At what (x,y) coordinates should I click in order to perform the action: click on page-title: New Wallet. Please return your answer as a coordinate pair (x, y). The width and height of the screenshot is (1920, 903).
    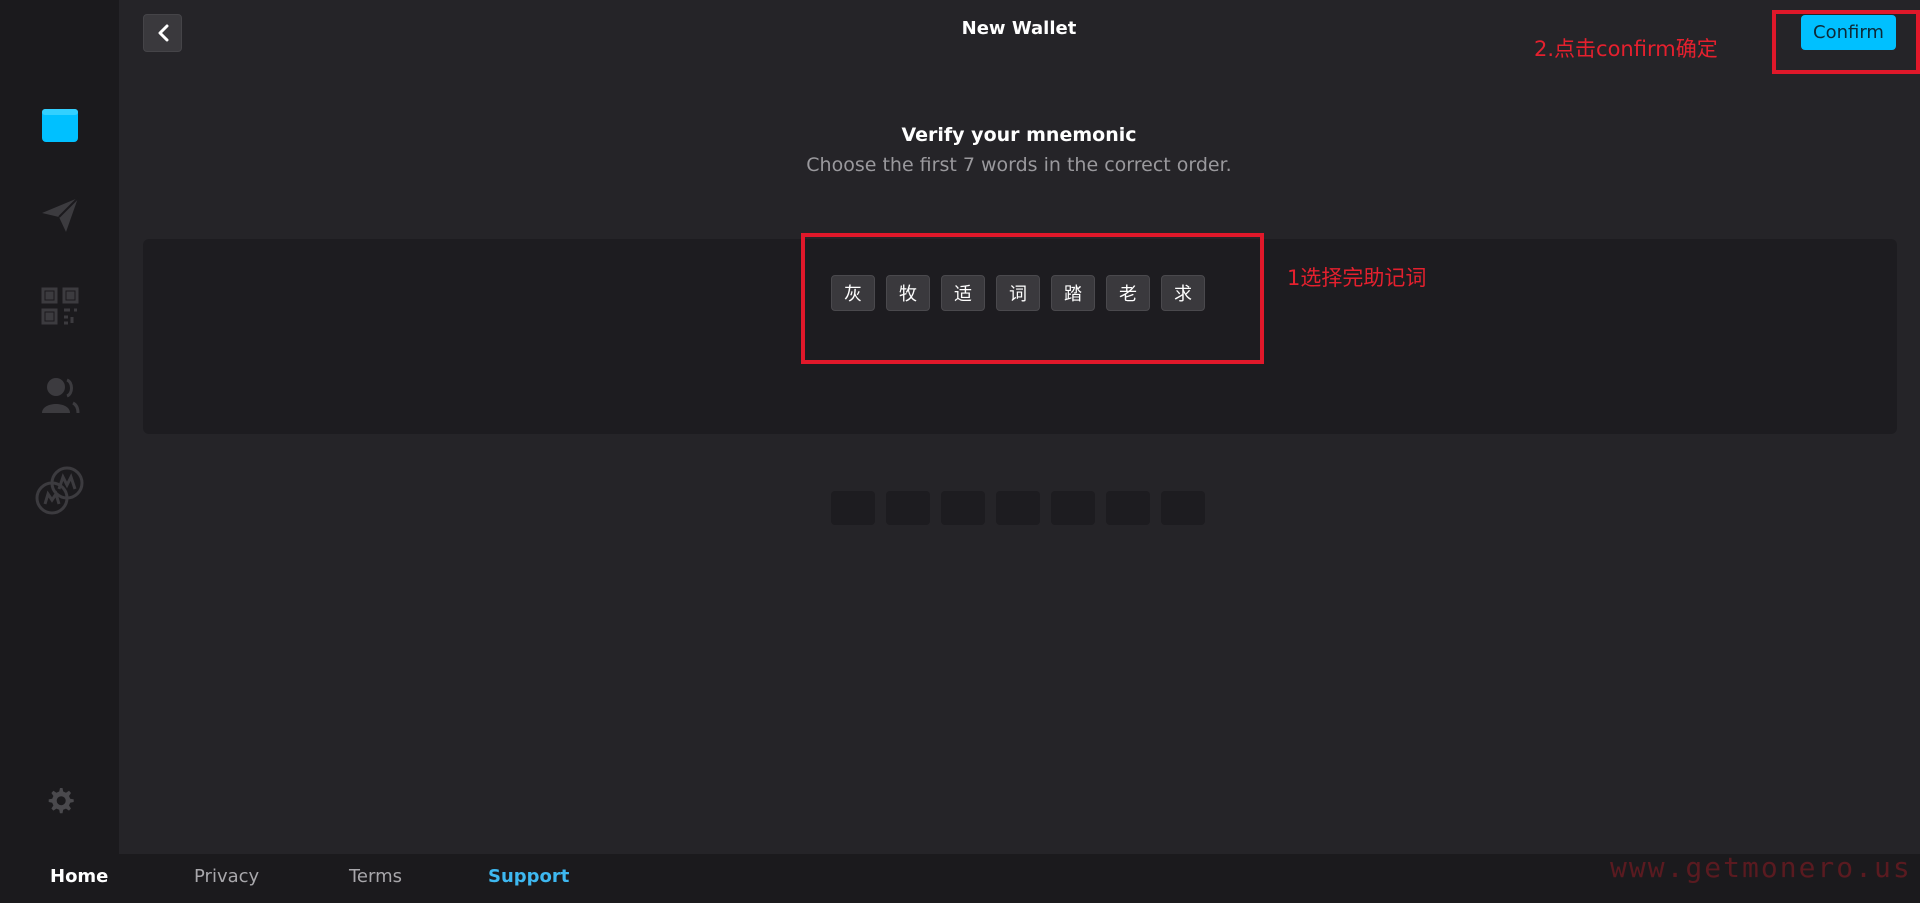
    Looking at the image, I should click on (1019, 28).